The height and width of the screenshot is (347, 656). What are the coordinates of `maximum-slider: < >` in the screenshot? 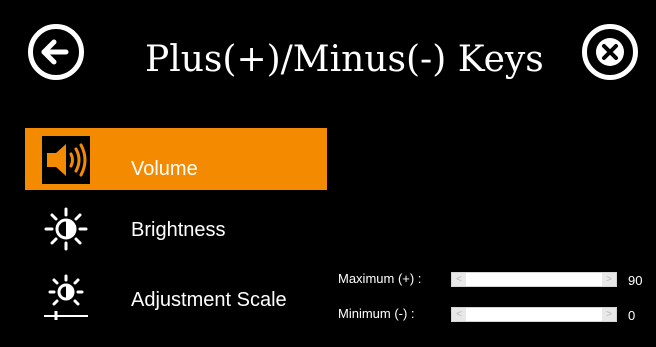 It's located at (534, 279).